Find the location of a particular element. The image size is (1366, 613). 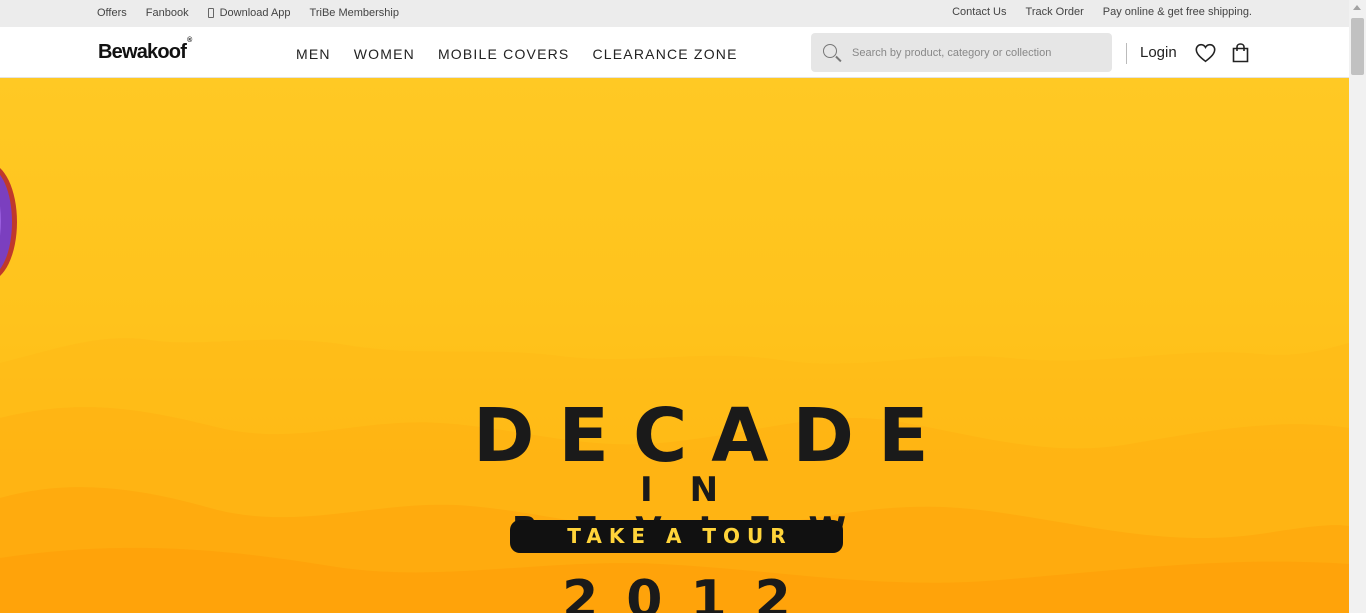

download-app-label: Download App is located at coordinates (255, 13).